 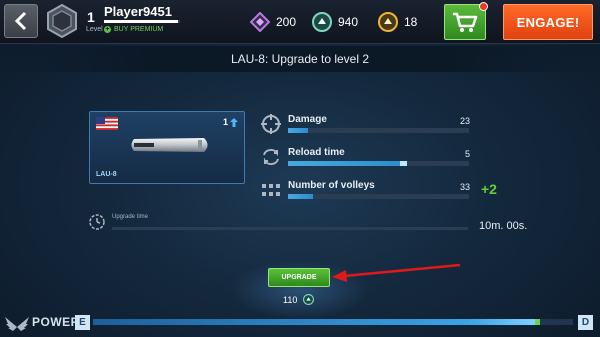 What do you see at coordinates (56, 322) in the screenshot?
I see `power-label: POWER` at bounding box center [56, 322].